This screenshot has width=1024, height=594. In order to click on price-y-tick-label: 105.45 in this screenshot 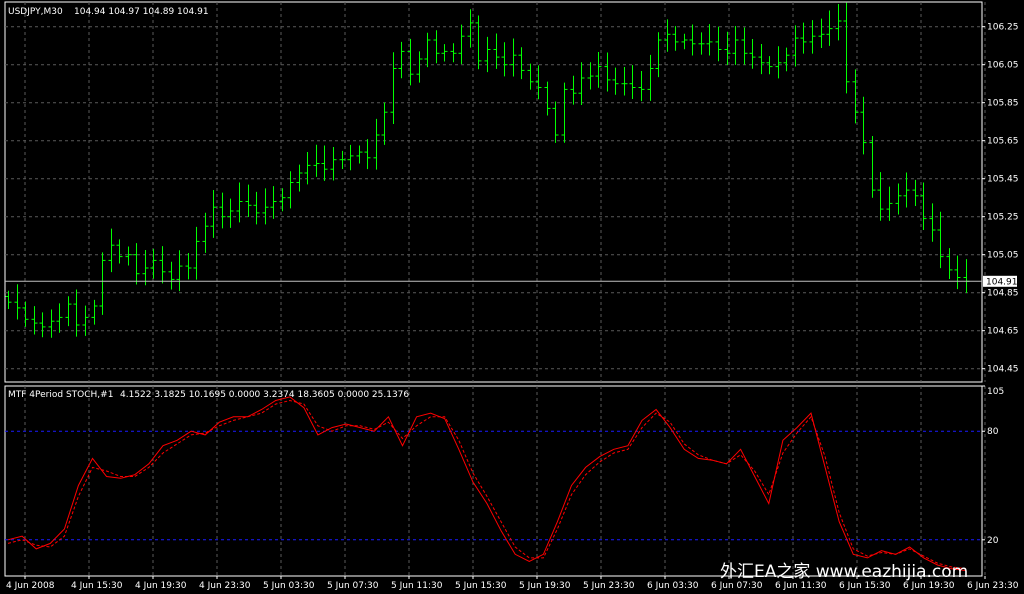, I will do `click(1003, 180)`.